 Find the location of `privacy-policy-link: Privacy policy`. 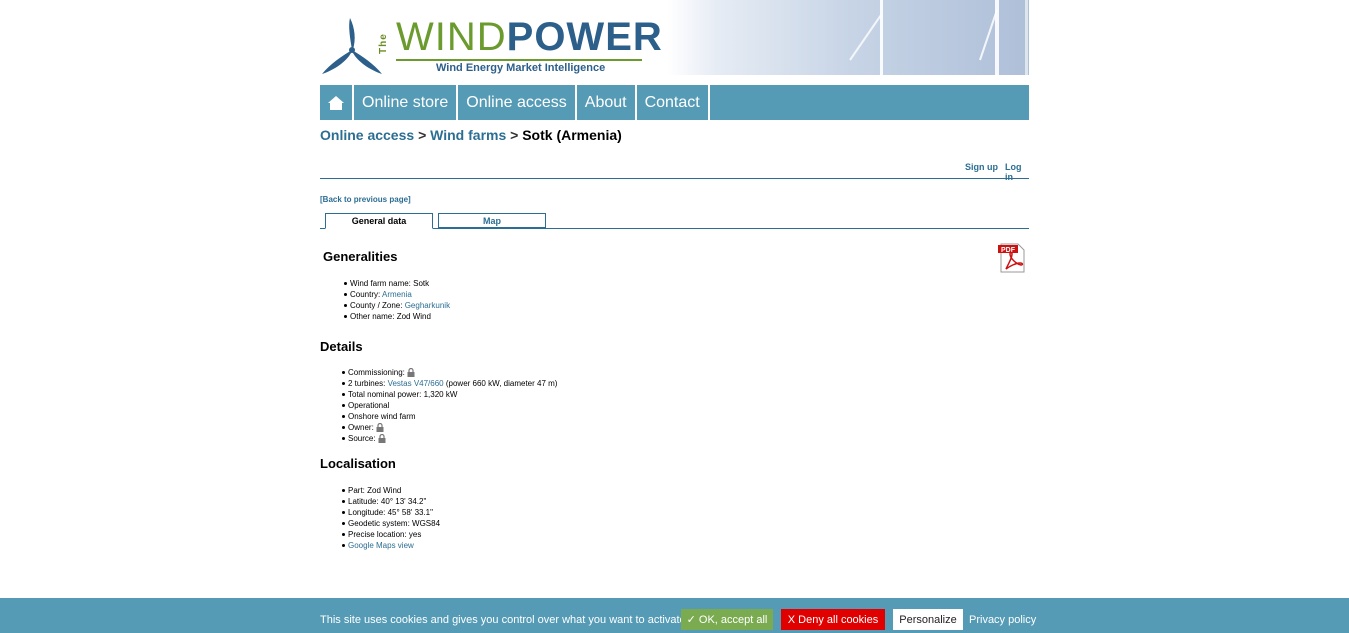

privacy-policy-link: Privacy policy is located at coordinates (1002, 620).